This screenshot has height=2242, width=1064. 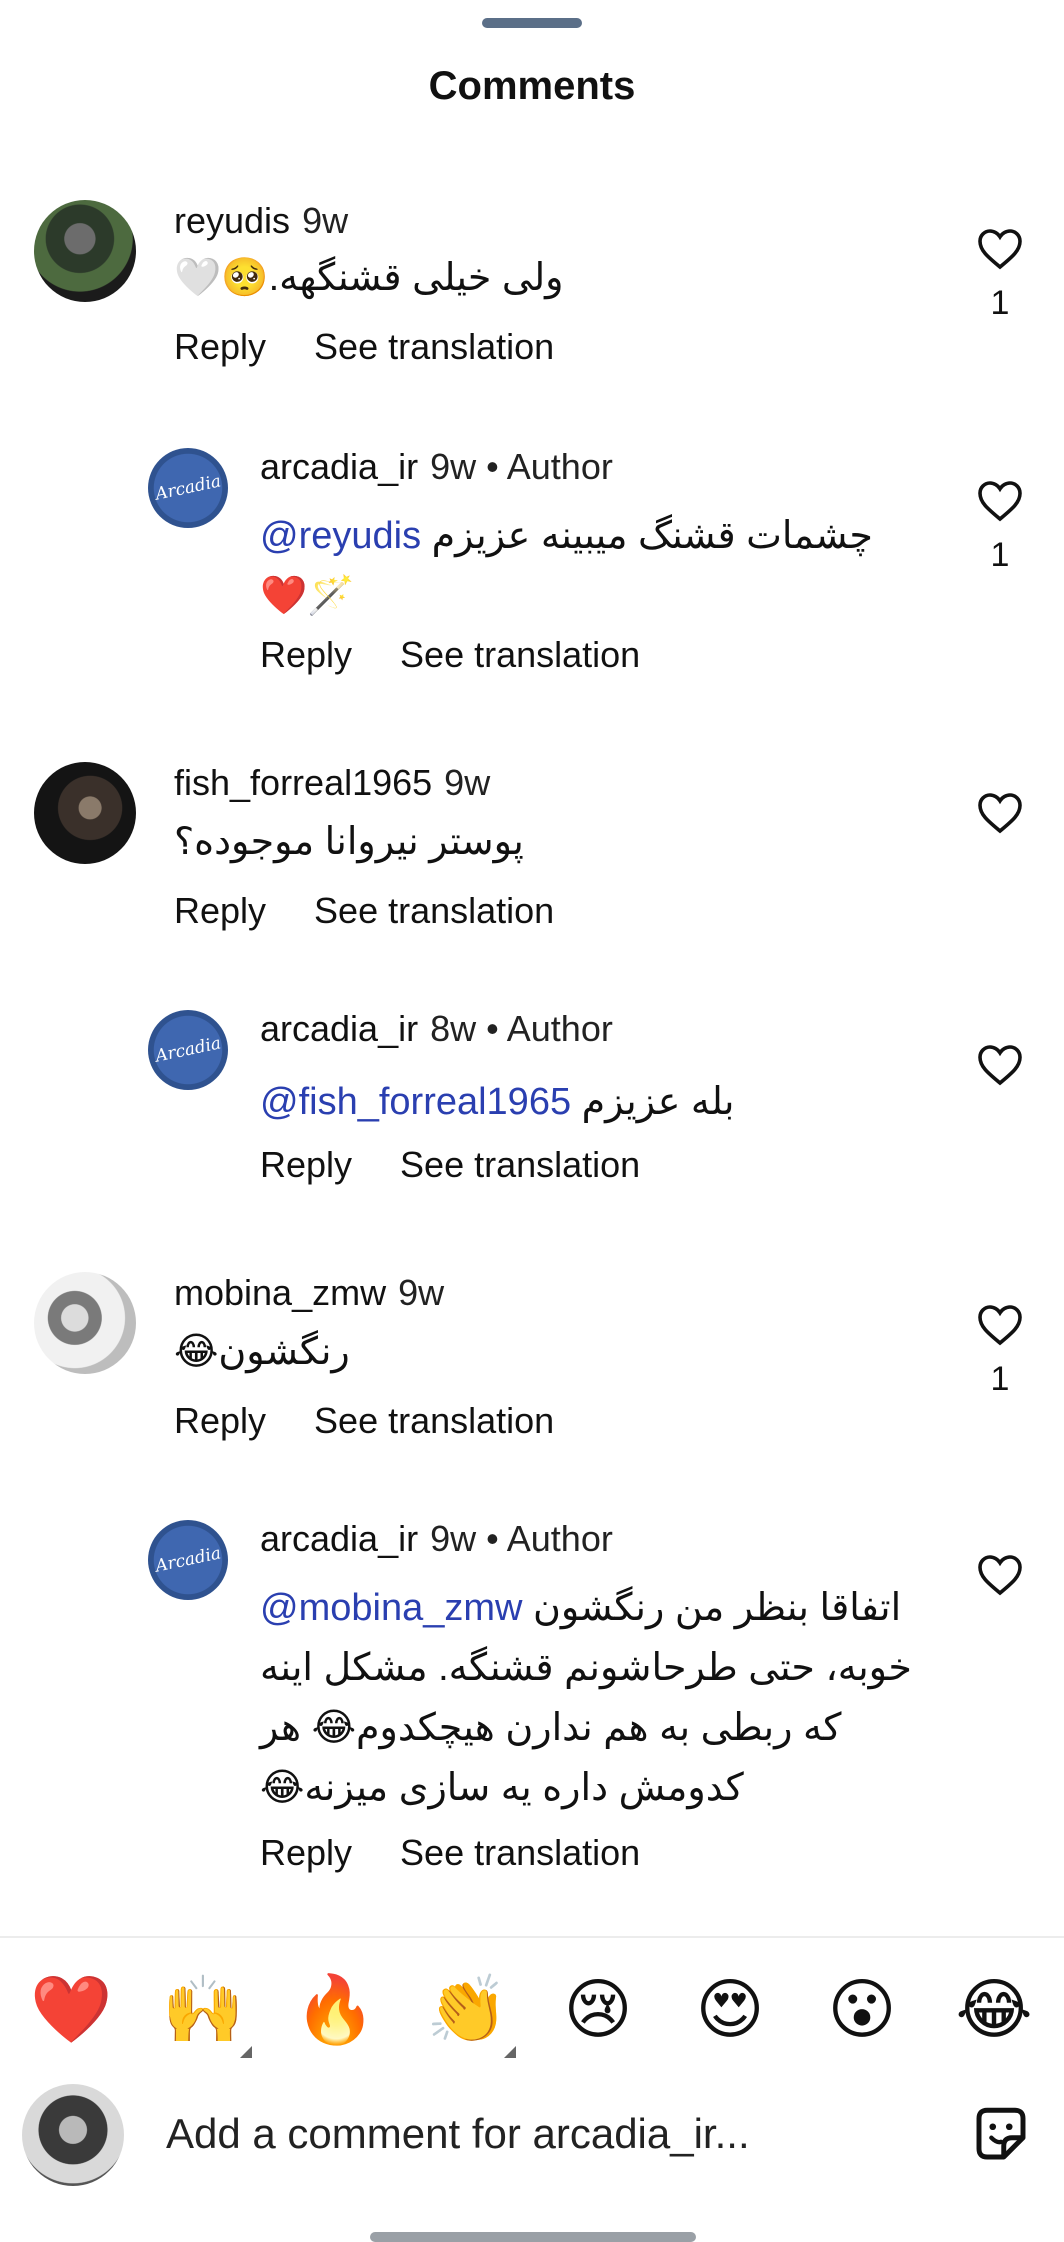 I want to click on raising-hands-glyph: 🙌, so click(x=203, y=2009).